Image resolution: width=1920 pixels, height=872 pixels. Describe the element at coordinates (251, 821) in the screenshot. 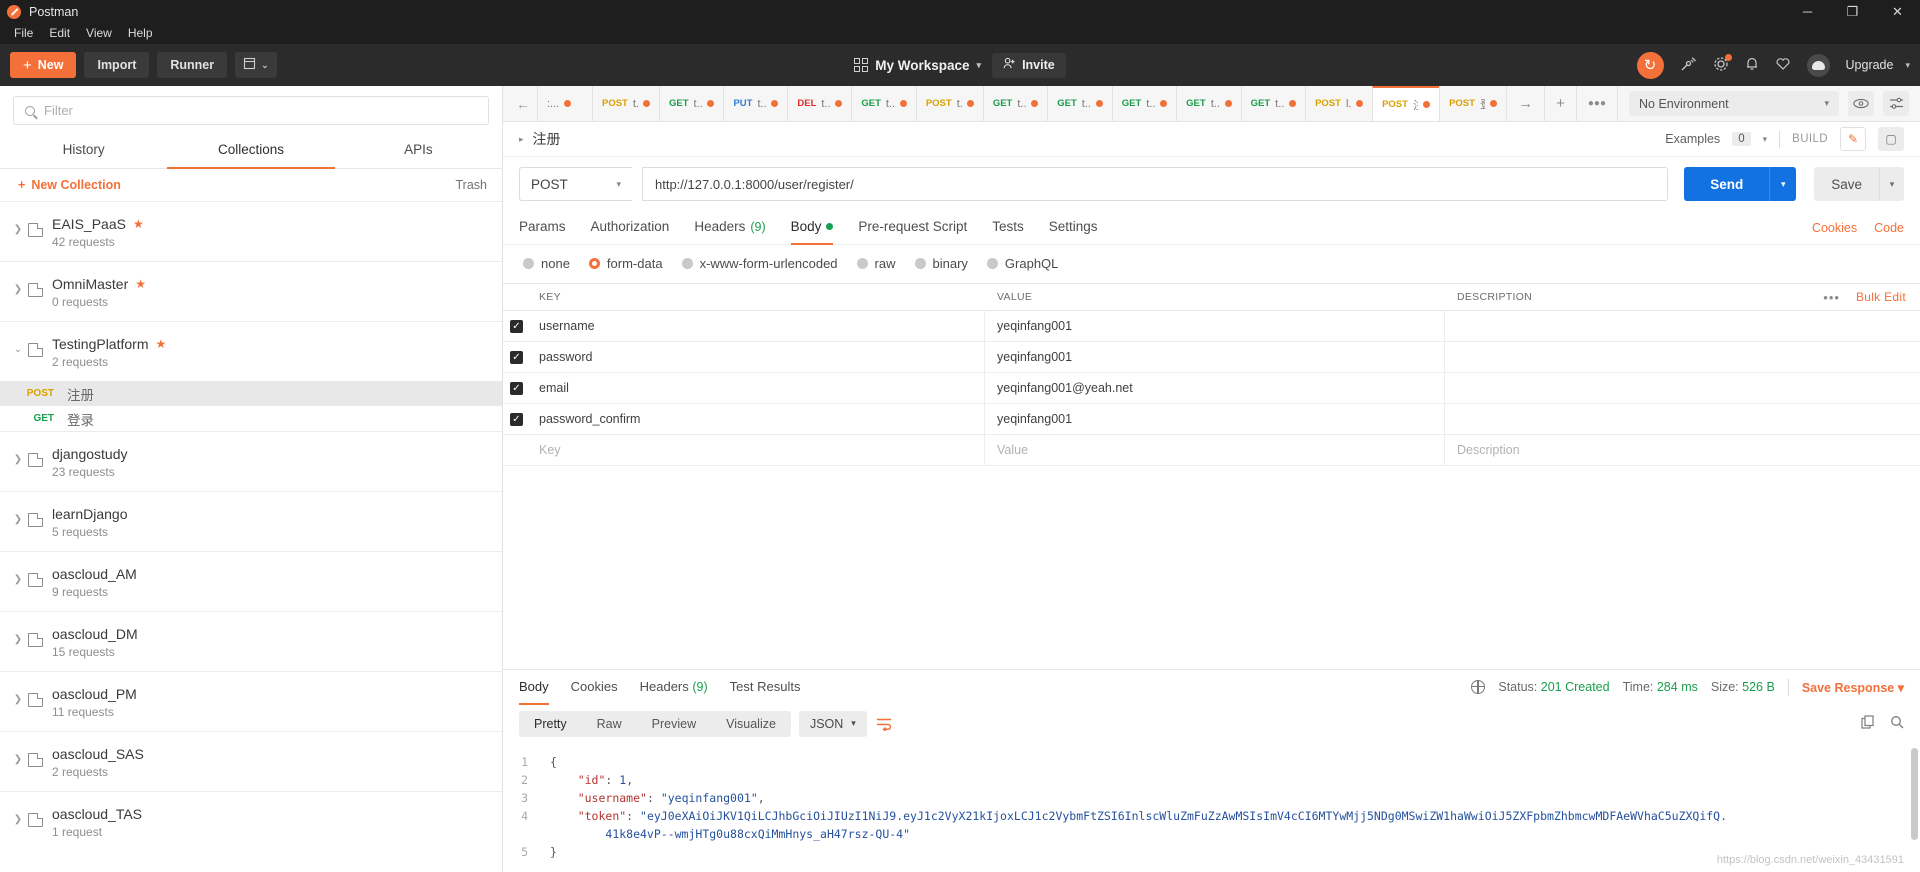

I see `collection-item: ❯ oascloud_TAS 1 request` at that location.